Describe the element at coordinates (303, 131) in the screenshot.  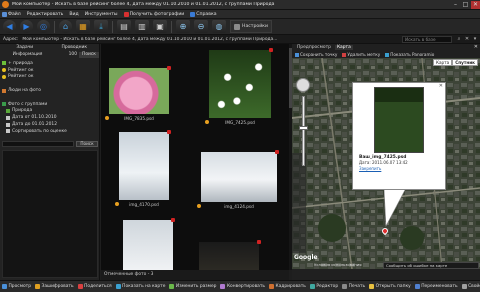
I see `zoom-slider` at that location.